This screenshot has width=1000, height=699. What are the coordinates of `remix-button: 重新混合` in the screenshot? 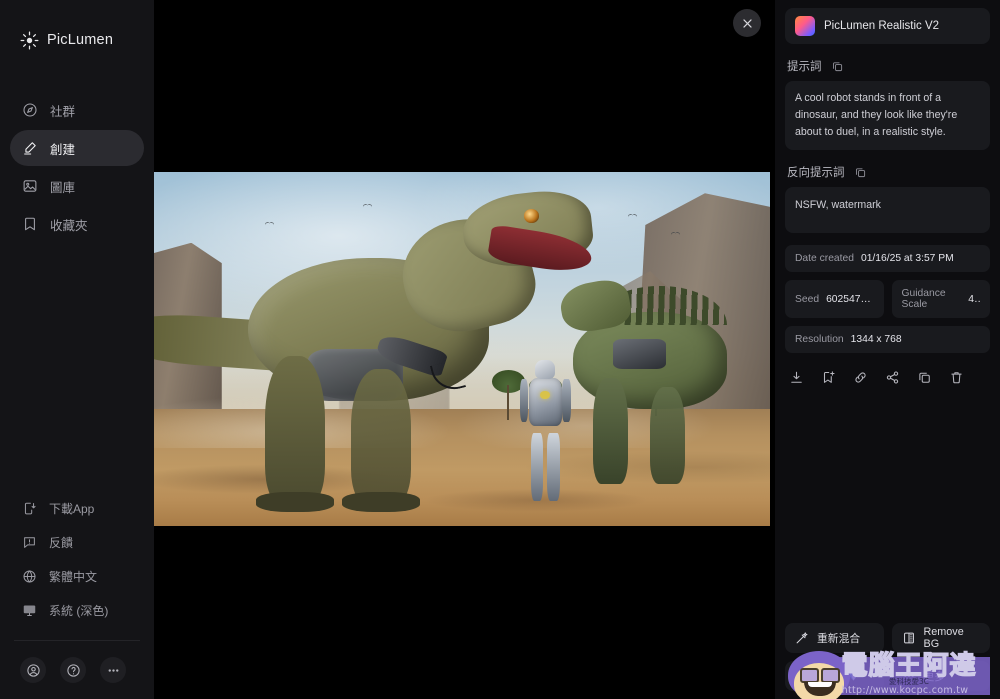 It's located at (834, 638).